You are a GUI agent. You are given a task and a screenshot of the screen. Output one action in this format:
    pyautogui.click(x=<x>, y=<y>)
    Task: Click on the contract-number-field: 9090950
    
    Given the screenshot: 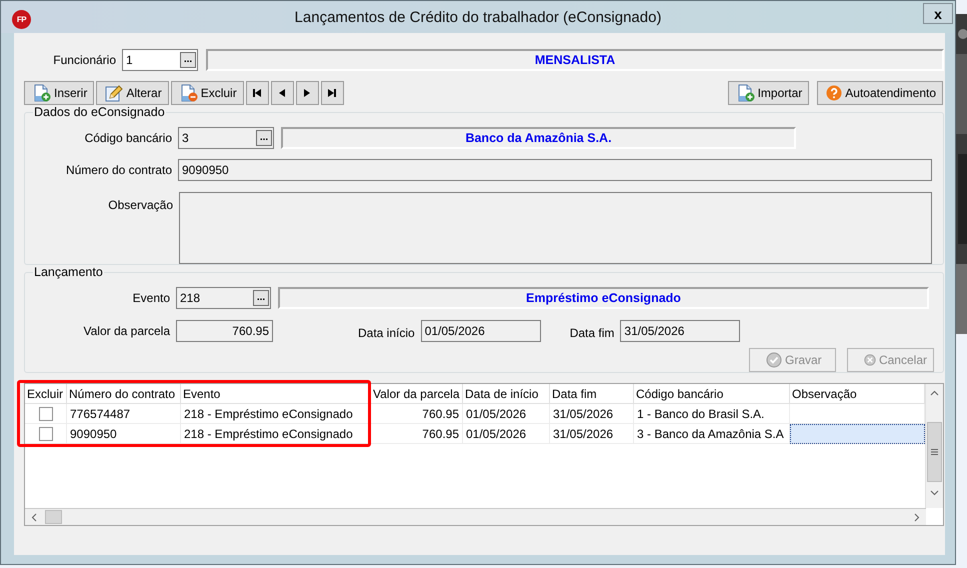 What is the action you would take?
    pyautogui.click(x=555, y=170)
    